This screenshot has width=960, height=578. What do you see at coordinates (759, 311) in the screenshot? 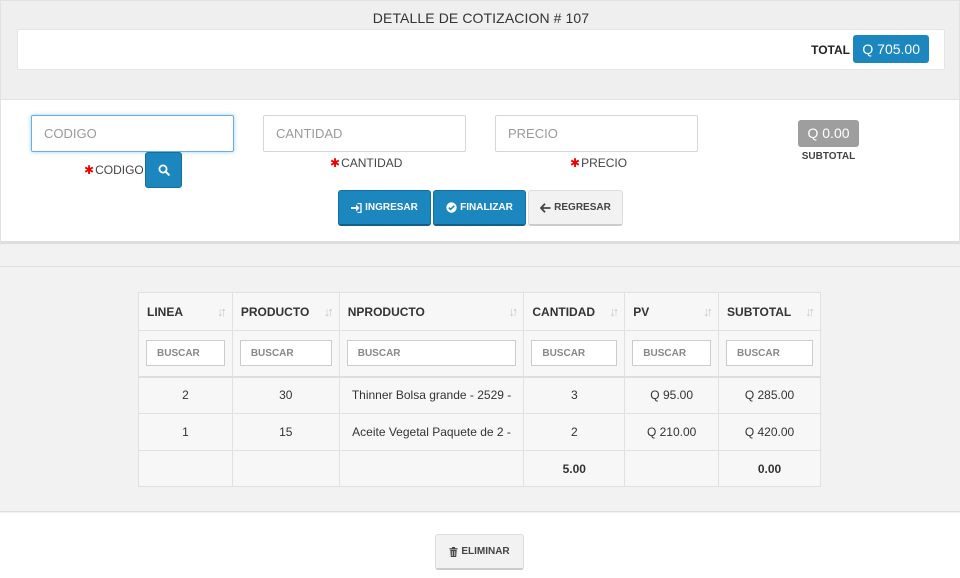
I see `column-header-label: SUBTOTAL` at bounding box center [759, 311].